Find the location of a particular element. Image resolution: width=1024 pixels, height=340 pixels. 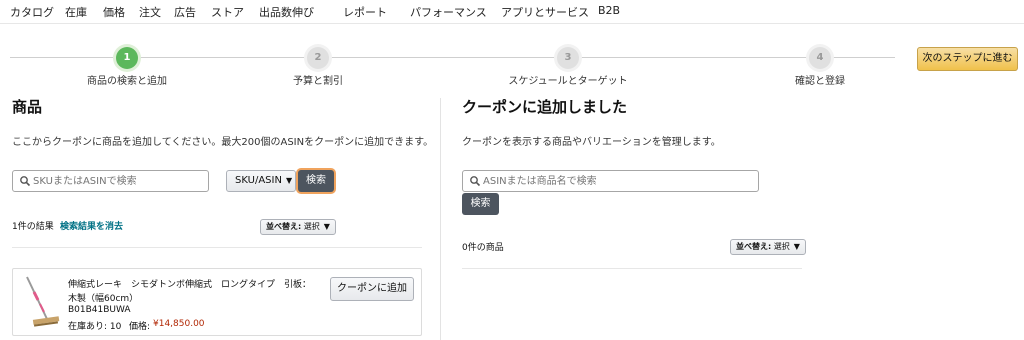

clear-results-link: 検索結果を消去 is located at coordinates (91, 225).